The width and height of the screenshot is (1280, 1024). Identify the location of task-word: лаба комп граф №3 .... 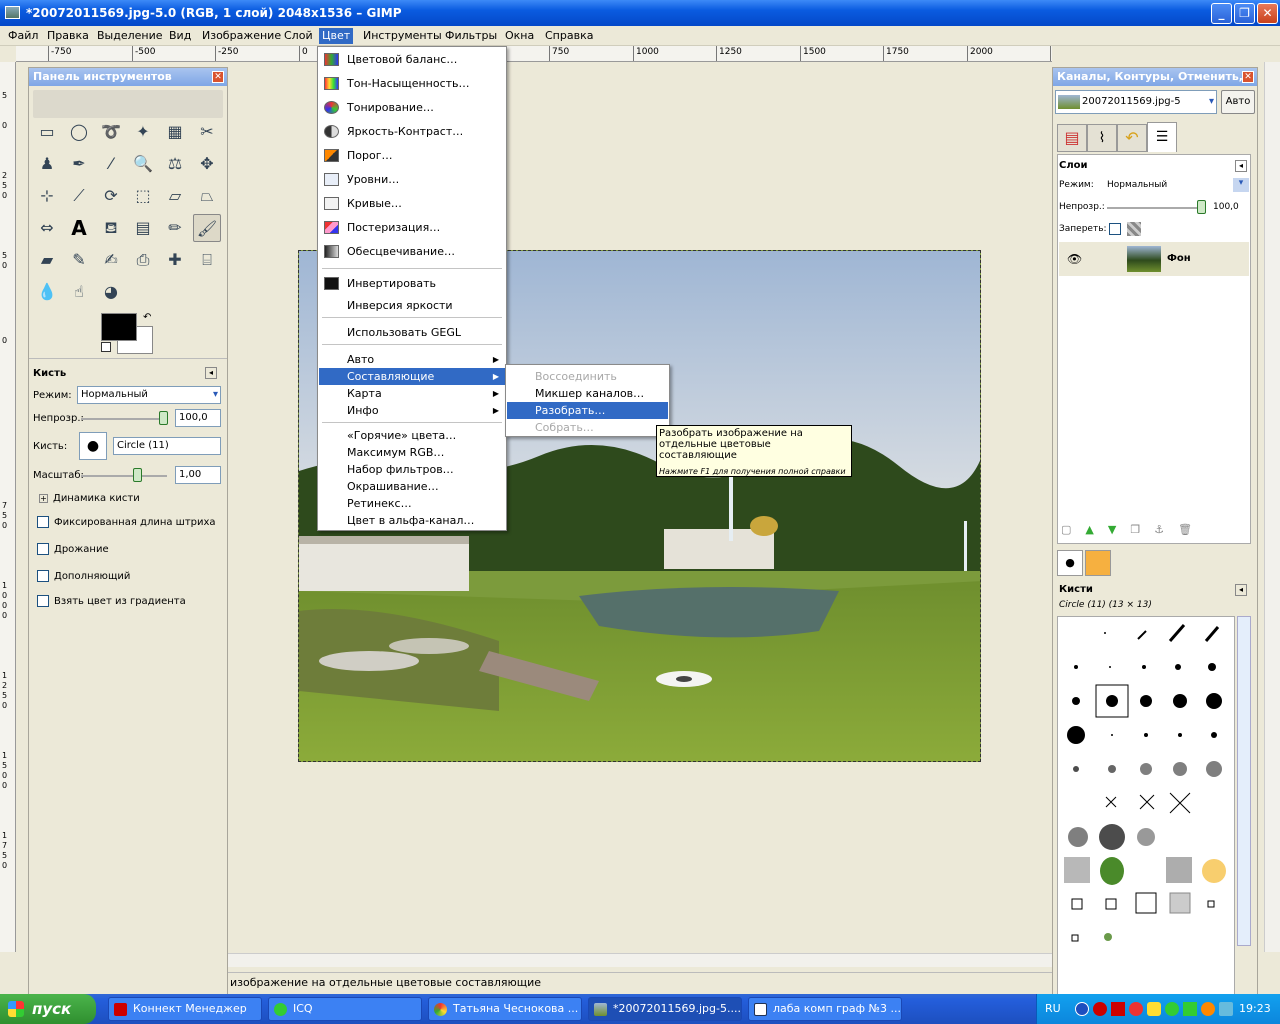
(825, 1009).